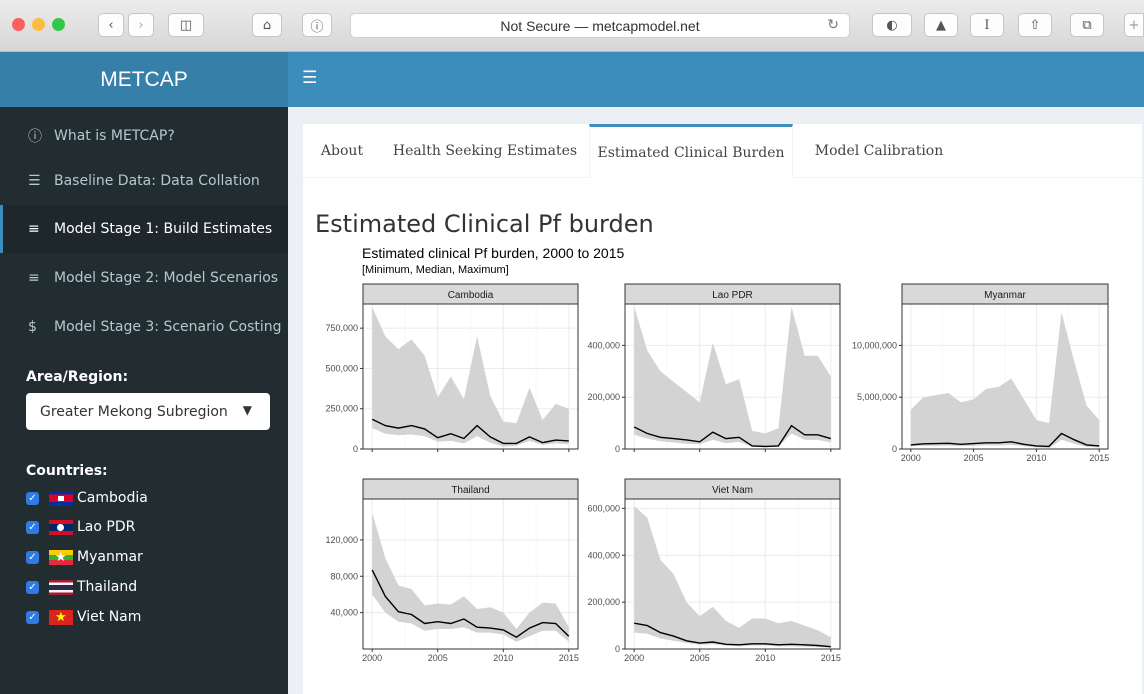 This screenshot has height=694, width=1144. Describe the element at coordinates (186, 25) in the screenshot. I see `sidebar-toggle-icon: ◫` at that location.